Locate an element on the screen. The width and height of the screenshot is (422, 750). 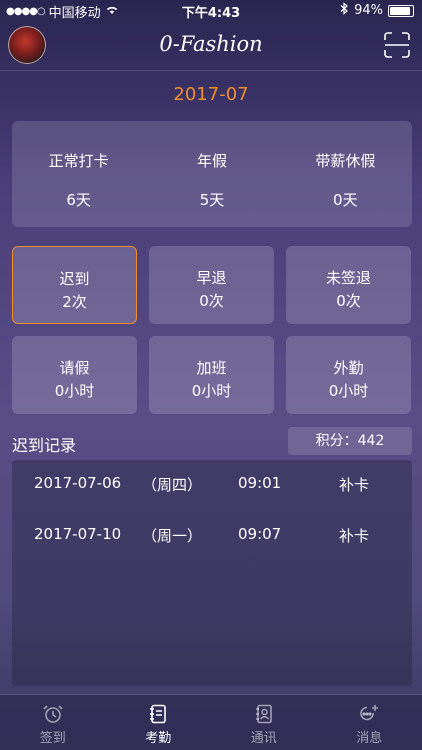
month-selector: 2017-07 is located at coordinates (211, 94).